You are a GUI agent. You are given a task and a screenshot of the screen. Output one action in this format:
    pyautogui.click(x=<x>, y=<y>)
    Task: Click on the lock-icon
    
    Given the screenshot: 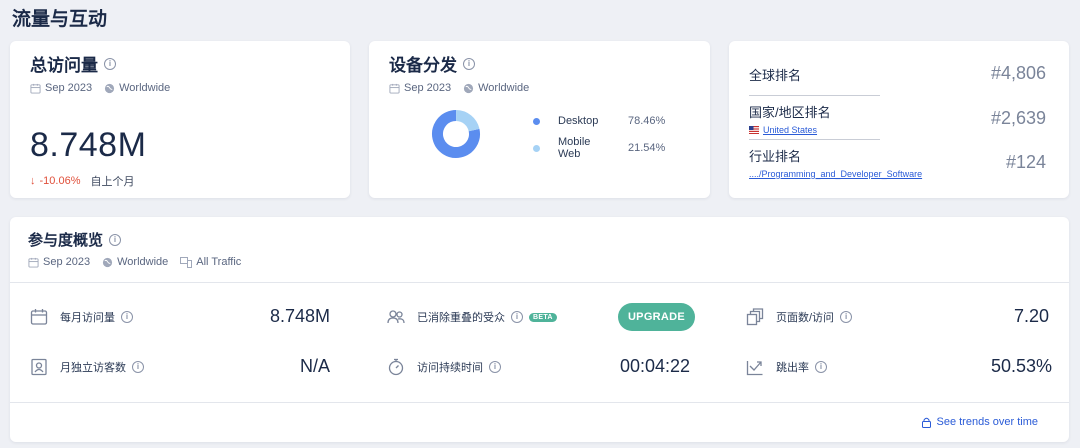 What is the action you would take?
    pyautogui.click(x=926, y=422)
    